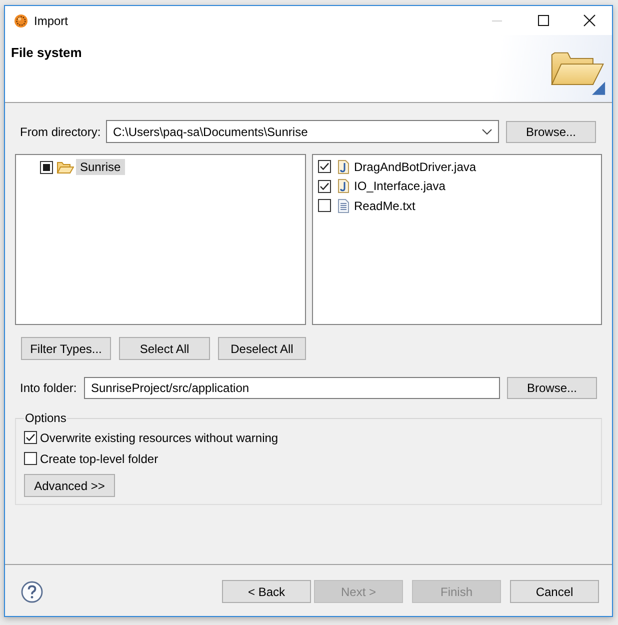 The height and width of the screenshot is (625, 618). I want to click on app-icon, so click(21, 21).